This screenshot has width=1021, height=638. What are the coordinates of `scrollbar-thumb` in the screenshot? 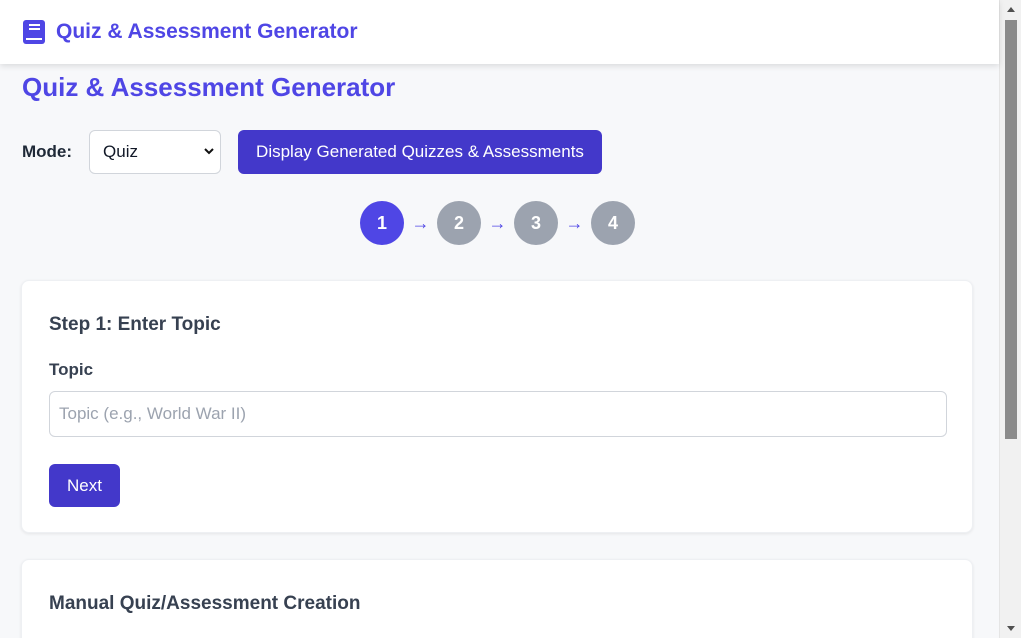 It's located at (1011, 229).